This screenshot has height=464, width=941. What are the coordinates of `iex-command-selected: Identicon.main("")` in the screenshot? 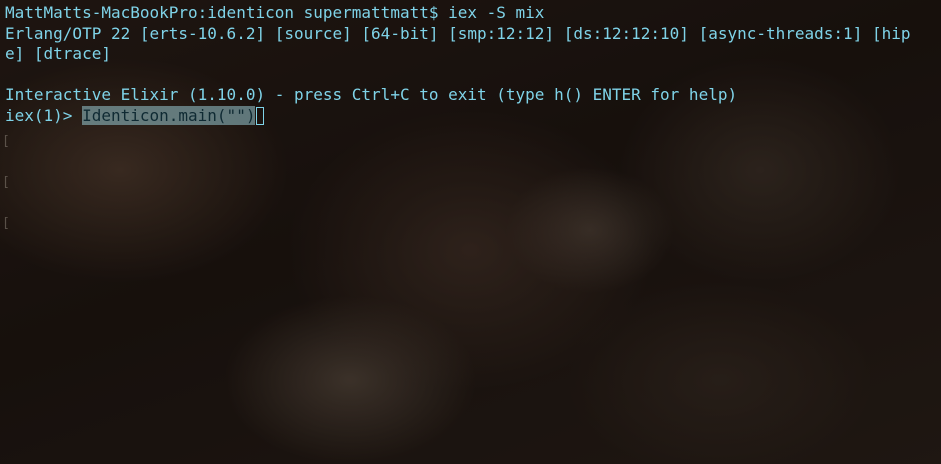 It's located at (169, 115).